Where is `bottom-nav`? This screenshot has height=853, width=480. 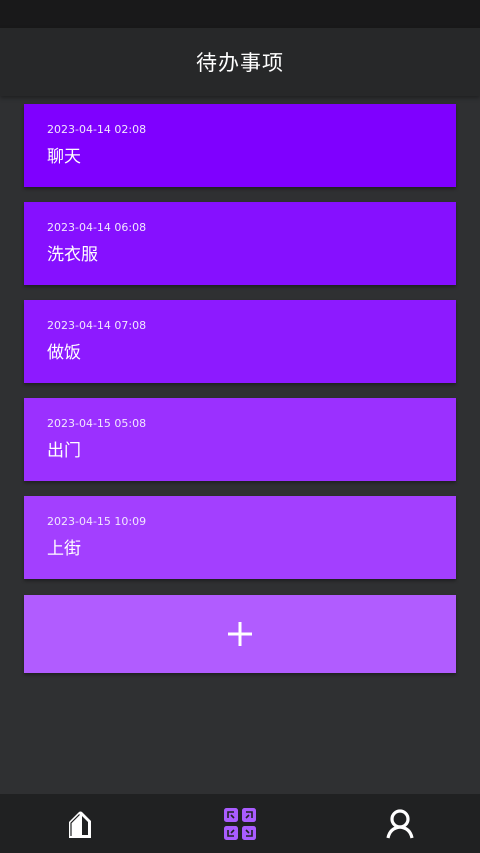
bottom-nav is located at coordinates (240, 823).